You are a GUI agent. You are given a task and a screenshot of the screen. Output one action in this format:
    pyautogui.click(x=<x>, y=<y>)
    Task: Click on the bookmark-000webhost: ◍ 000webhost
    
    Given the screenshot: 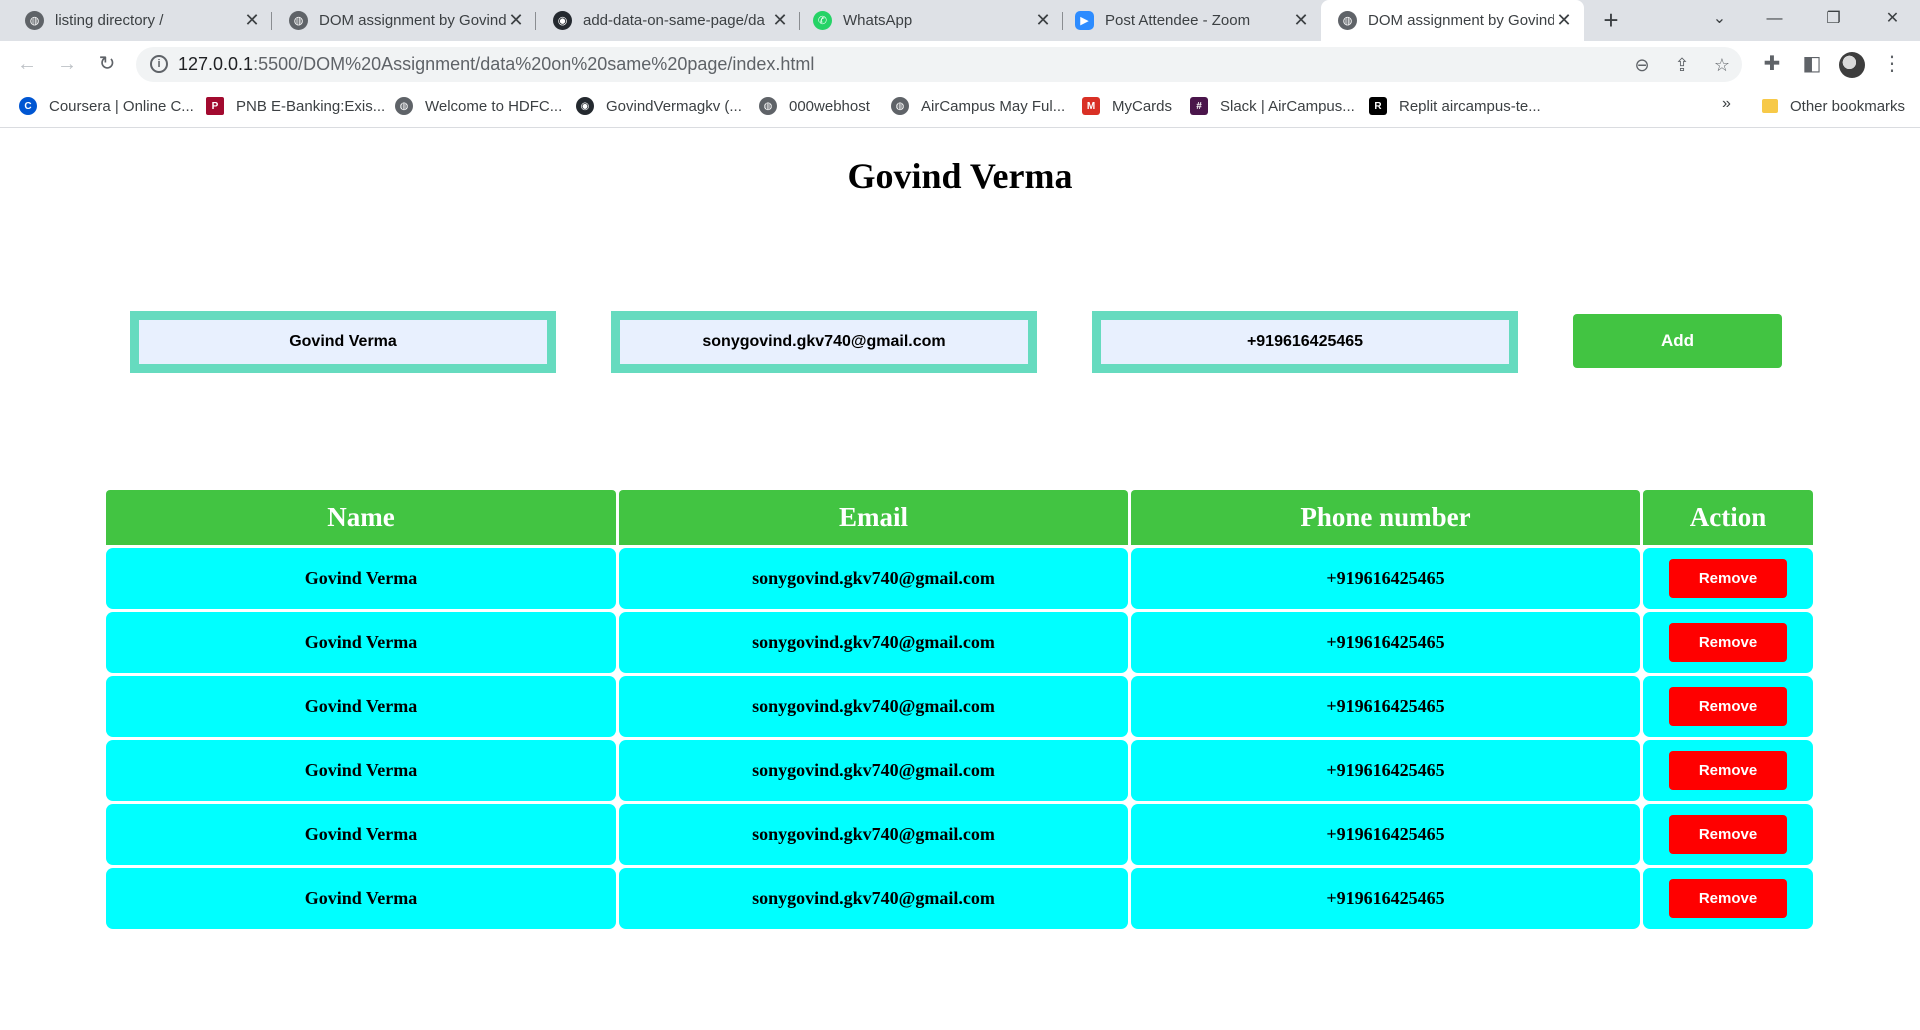 What is the action you would take?
    pyautogui.click(x=814, y=106)
    